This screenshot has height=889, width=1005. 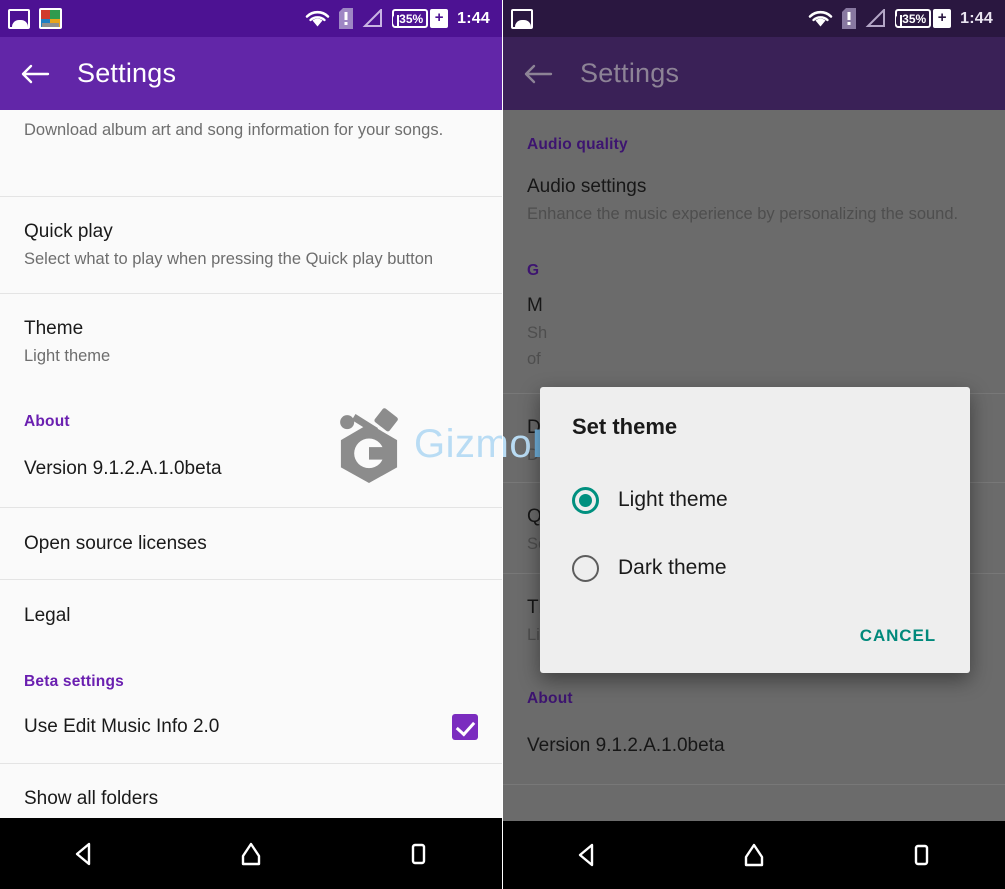 I want to click on theme-radio-group: Light theme Dark theme, so click(x=755, y=534).